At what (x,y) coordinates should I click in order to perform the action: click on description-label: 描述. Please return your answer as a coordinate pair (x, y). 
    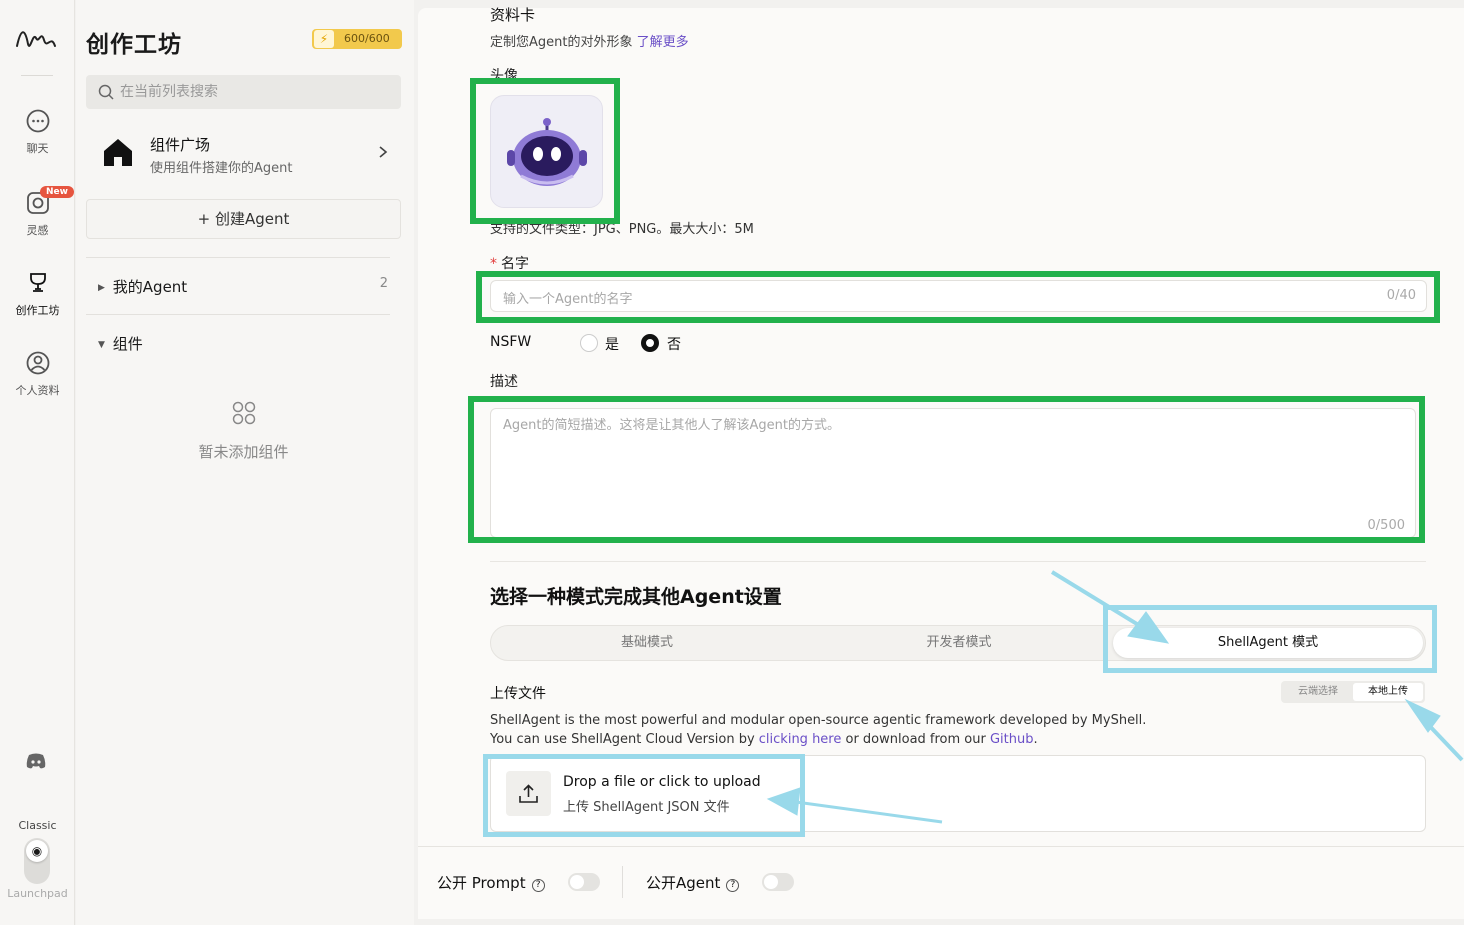
    Looking at the image, I should click on (504, 382).